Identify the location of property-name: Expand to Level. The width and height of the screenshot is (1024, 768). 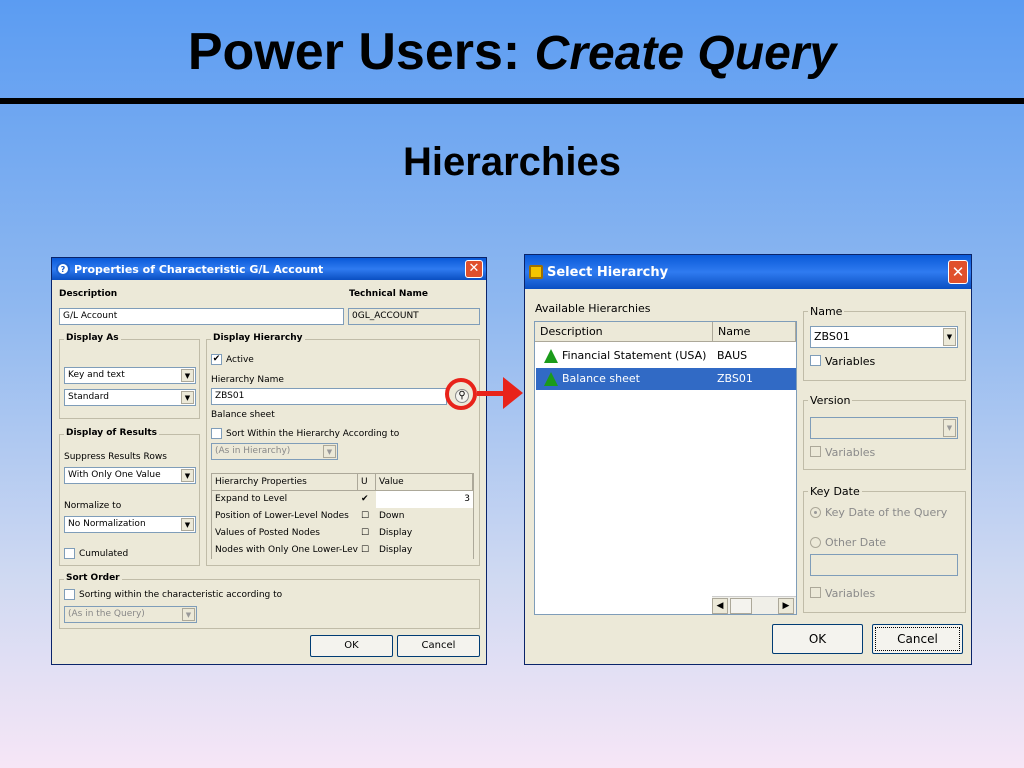
(285, 499).